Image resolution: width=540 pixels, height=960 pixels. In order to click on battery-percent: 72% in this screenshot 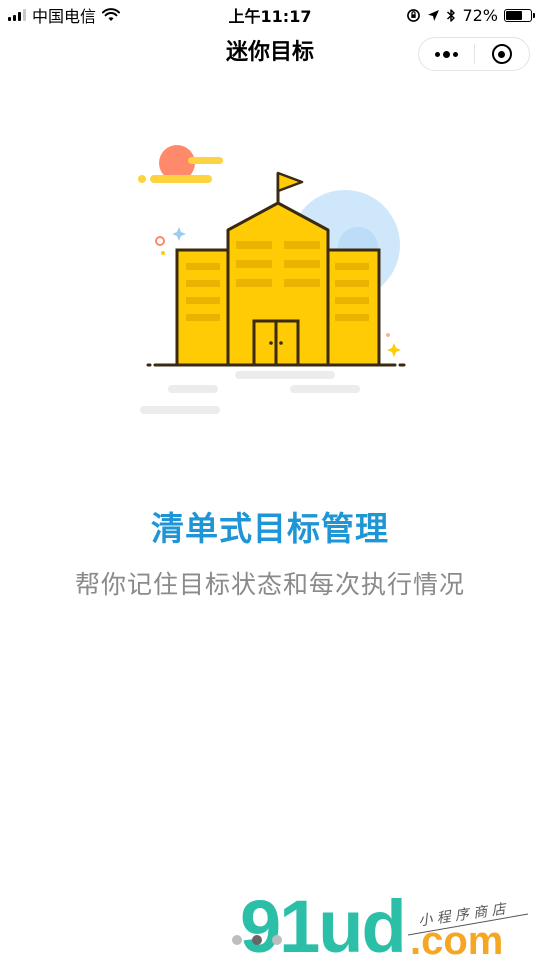, I will do `click(480, 15)`.